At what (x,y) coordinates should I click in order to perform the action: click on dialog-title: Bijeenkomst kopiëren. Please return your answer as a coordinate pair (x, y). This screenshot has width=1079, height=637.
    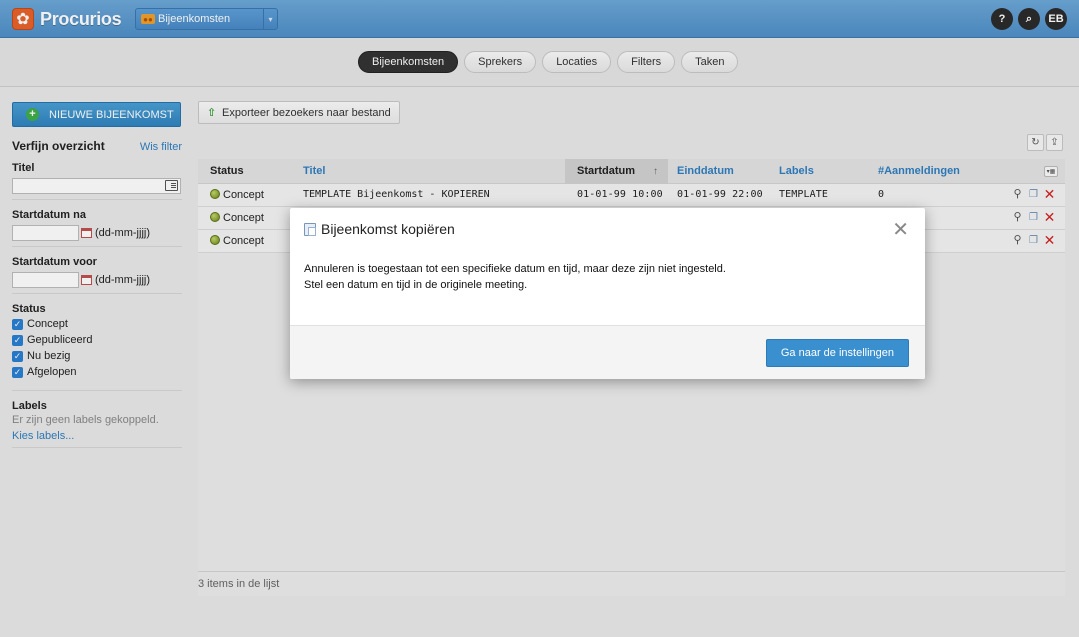
    Looking at the image, I should click on (388, 229).